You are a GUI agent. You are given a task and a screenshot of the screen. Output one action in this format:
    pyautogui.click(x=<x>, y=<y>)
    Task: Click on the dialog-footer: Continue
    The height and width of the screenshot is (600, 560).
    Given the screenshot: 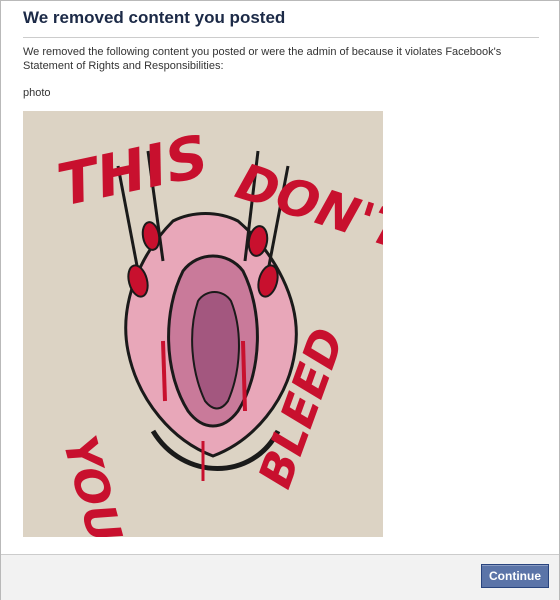 What is the action you would take?
    pyautogui.click(x=280, y=577)
    